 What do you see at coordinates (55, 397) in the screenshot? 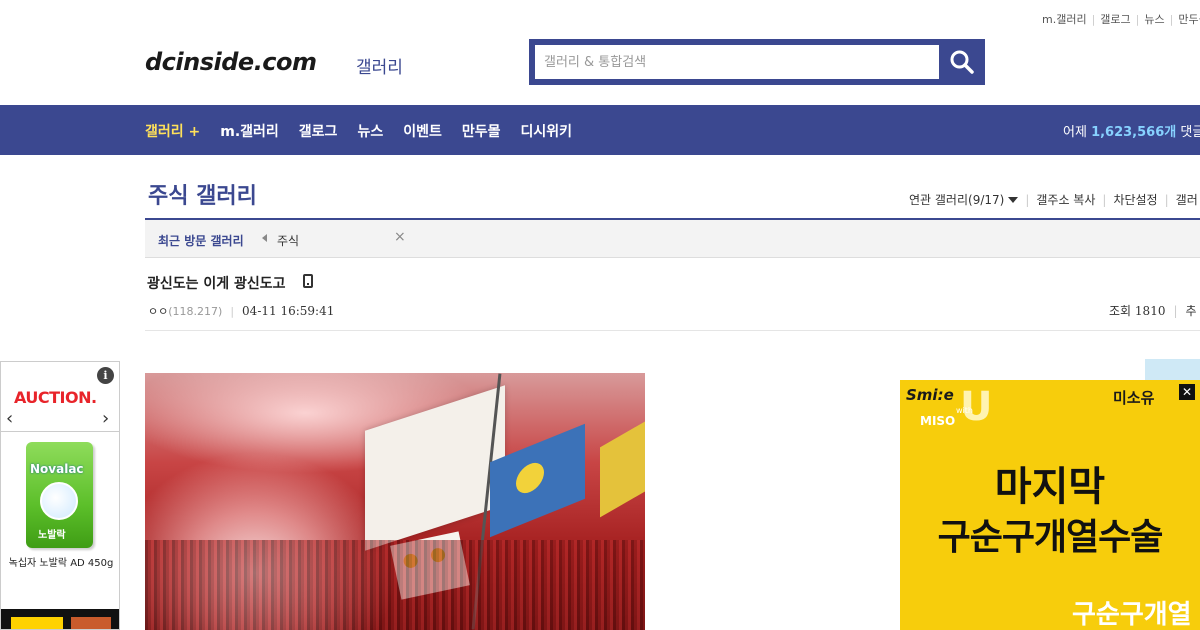
I see `ad-brand-logo: AUCTION.` at bounding box center [55, 397].